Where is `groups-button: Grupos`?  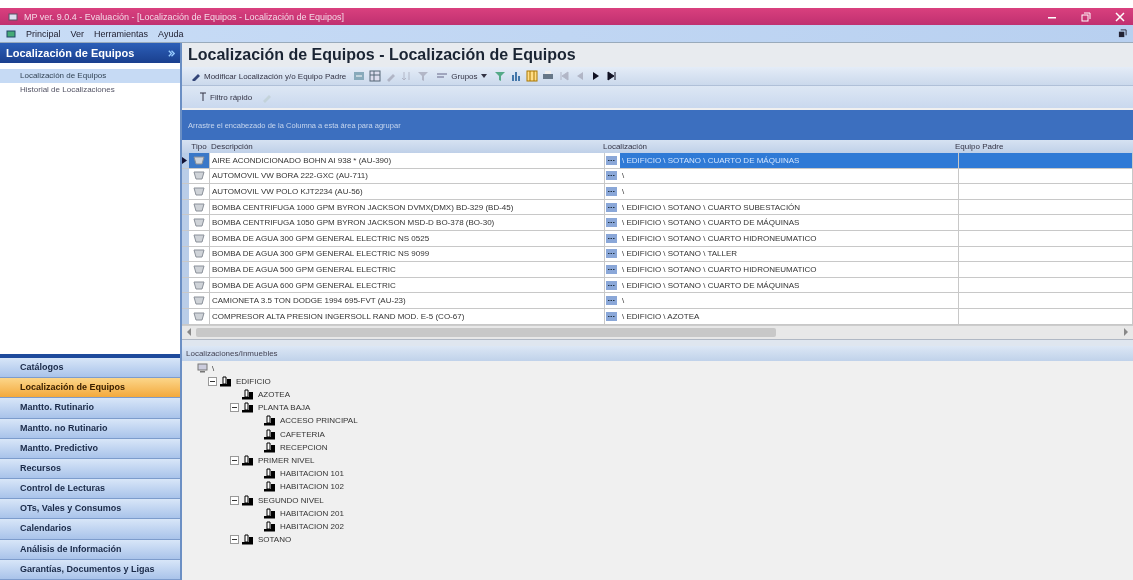
groups-button: Grupos is located at coordinates (461, 76).